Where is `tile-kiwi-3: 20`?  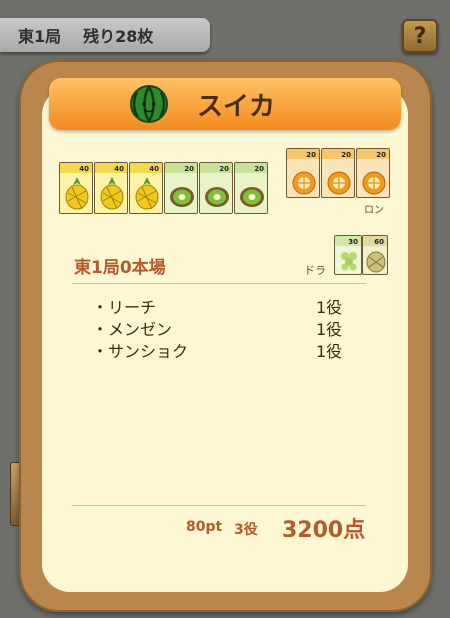 tile-kiwi-3: 20 is located at coordinates (251, 188).